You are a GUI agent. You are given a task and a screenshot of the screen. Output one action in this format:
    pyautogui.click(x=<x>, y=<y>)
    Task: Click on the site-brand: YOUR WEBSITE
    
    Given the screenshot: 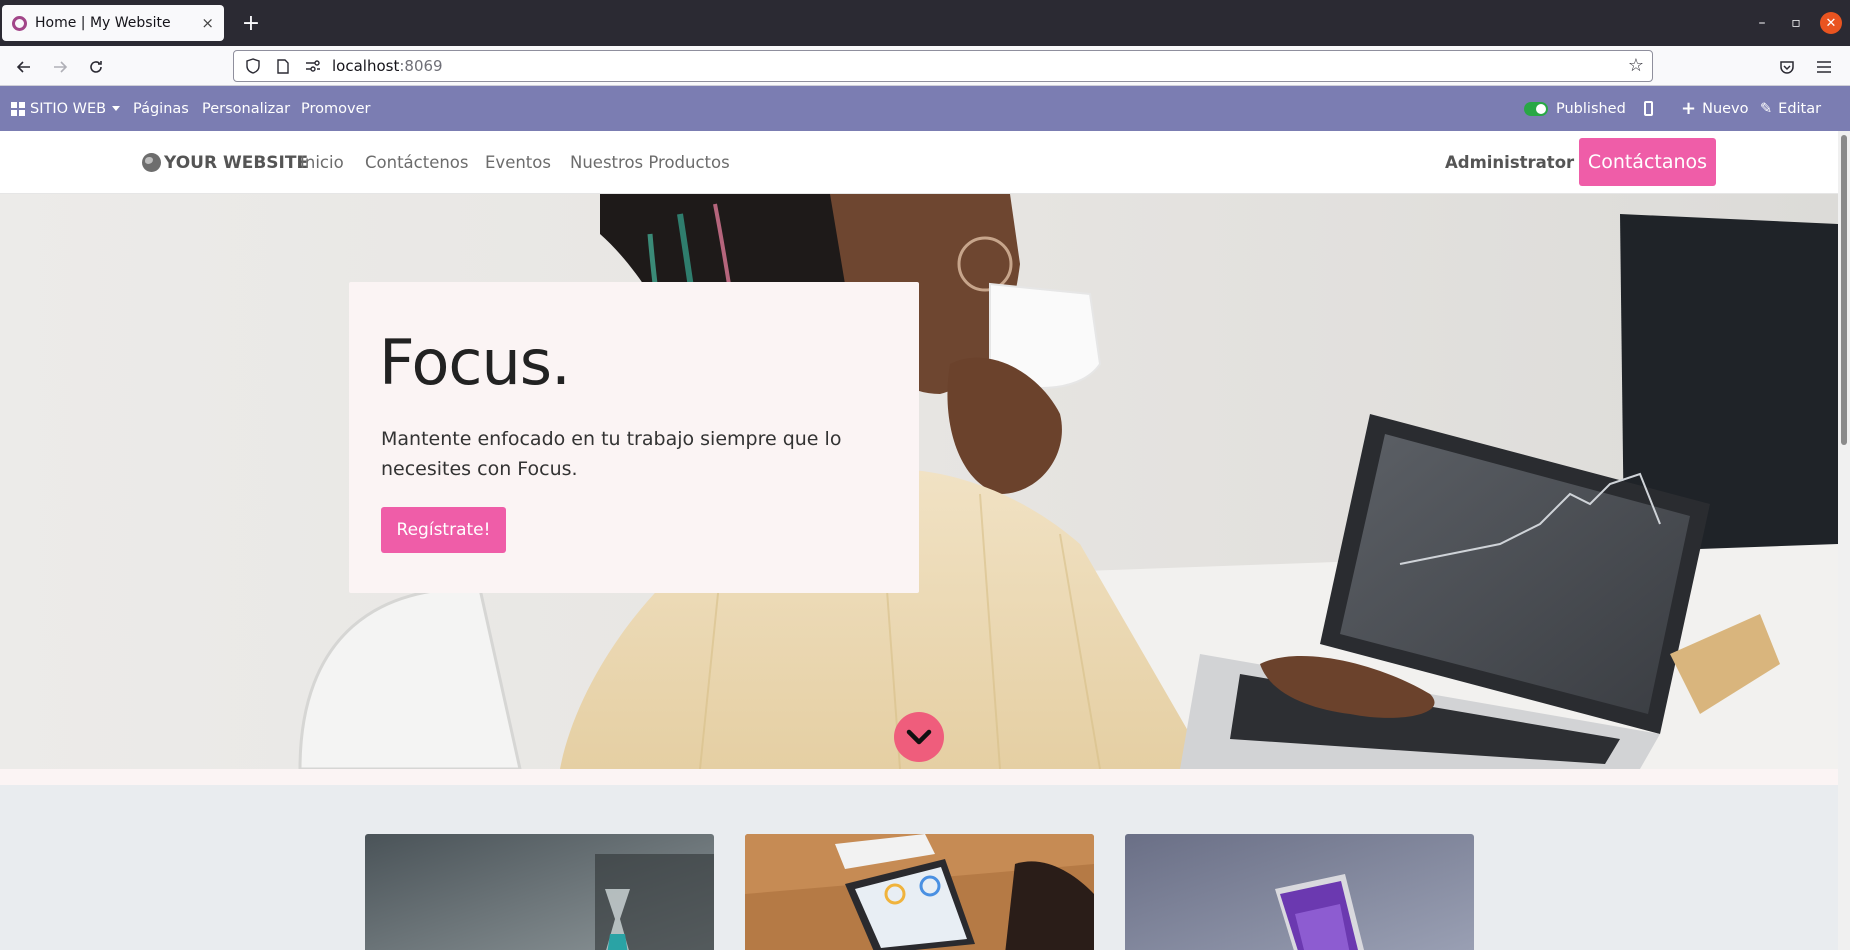 What is the action you would take?
    pyautogui.click(x=225, y=162)
    